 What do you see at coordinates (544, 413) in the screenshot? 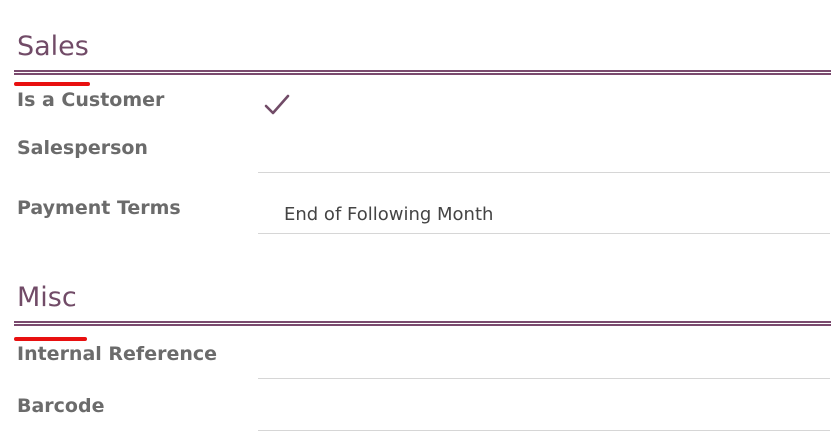
I see `barcode-field` at bounding box center [544, 413].